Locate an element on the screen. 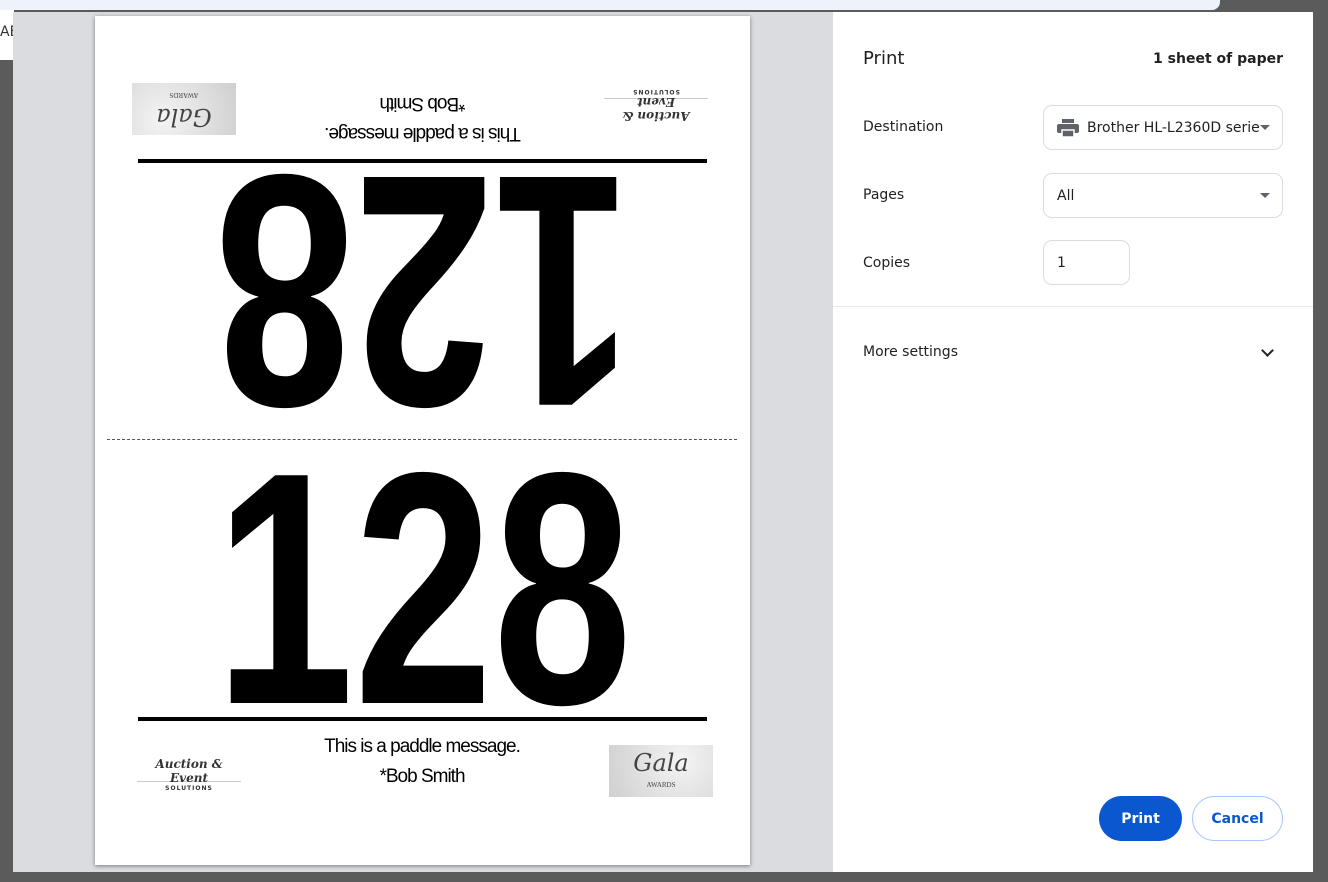  sheet-count: 1 sheet of paper is located at coordinates (1218, 59).